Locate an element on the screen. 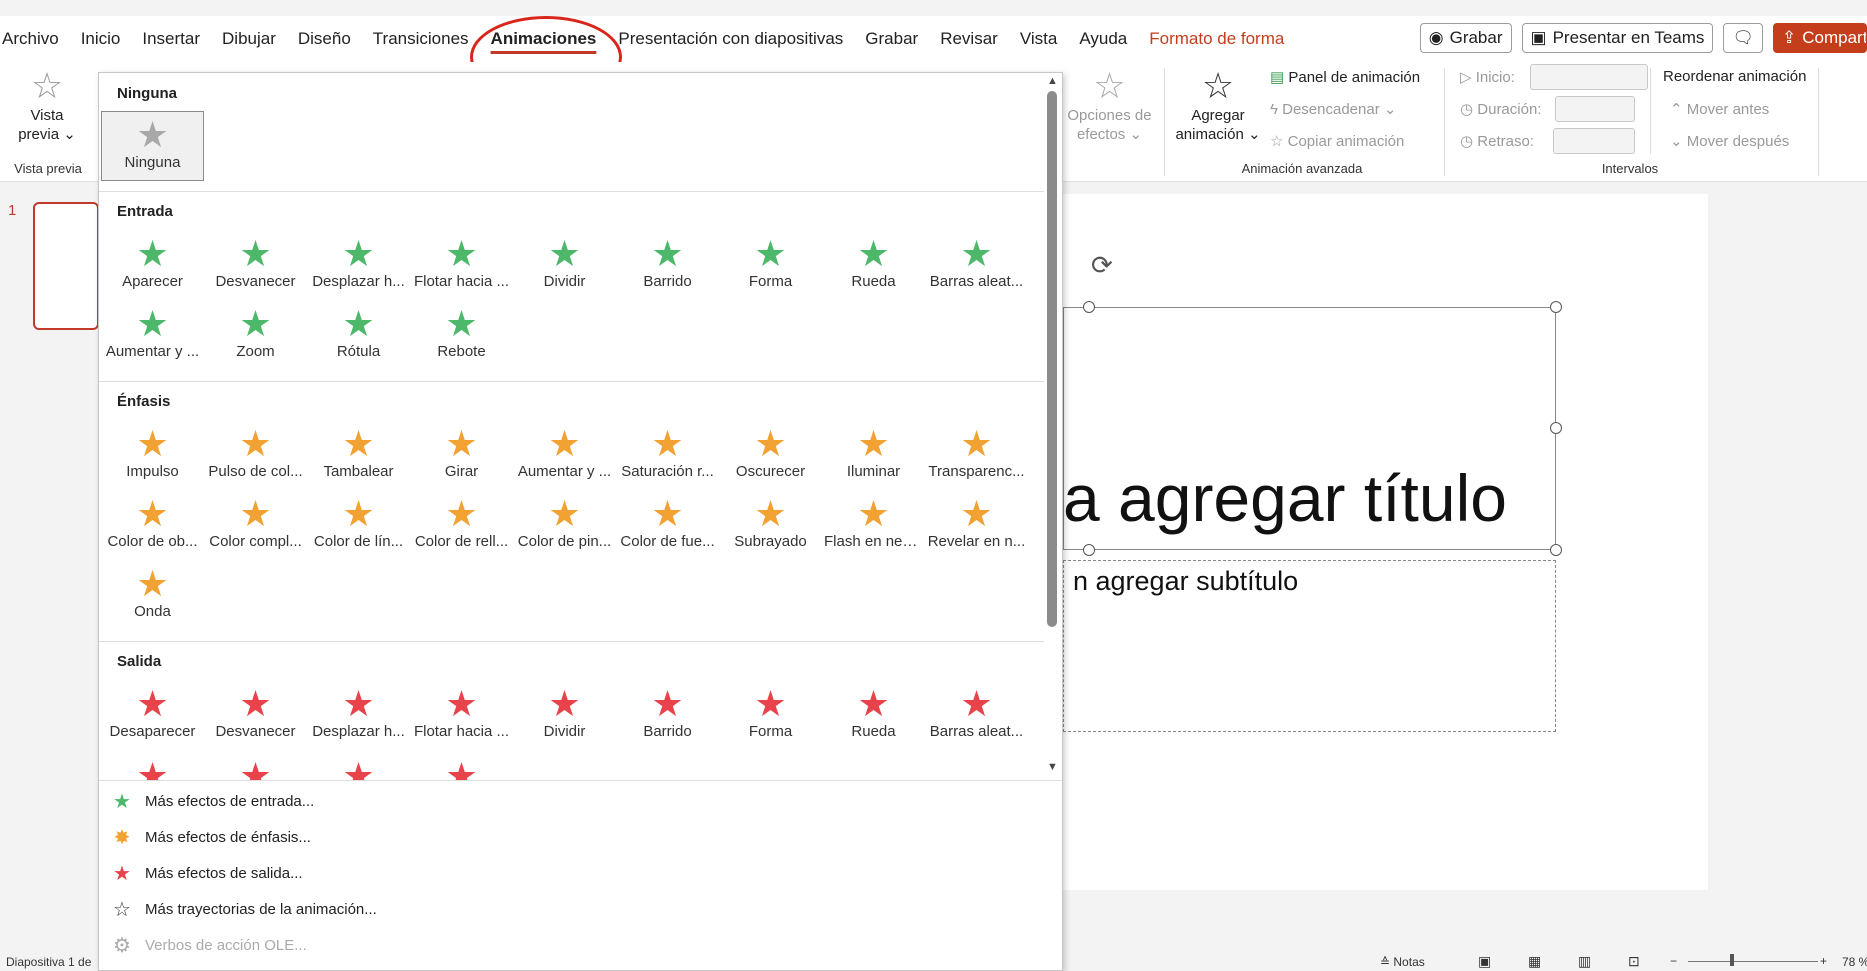 Image resolution: width=1867 pixels, height=971 pixels. emphasis-effect: ★ Subrayado is located at coordinates (770, 524).